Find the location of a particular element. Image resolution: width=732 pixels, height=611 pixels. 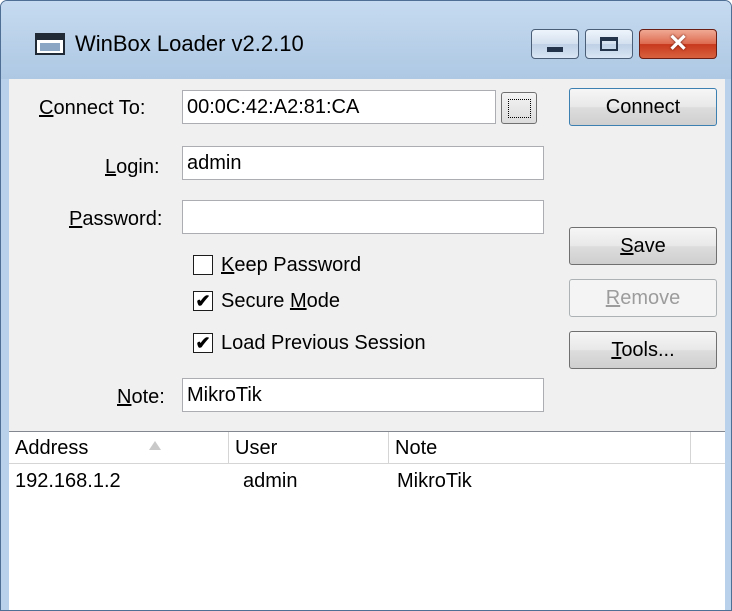

browse-neighbors-button is located at coordinates (519, 108).